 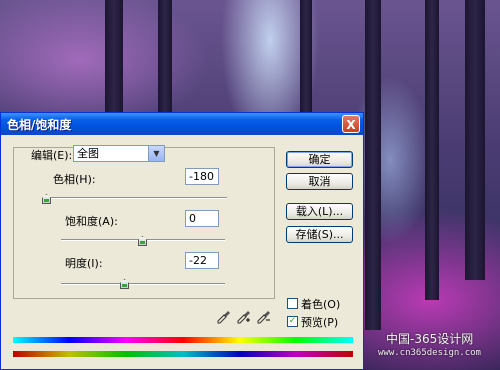 What do you see at coordinates (74, 179) in the screenshot?
I see `hue-label: 色相(H):` at bounding box center [74, 179].